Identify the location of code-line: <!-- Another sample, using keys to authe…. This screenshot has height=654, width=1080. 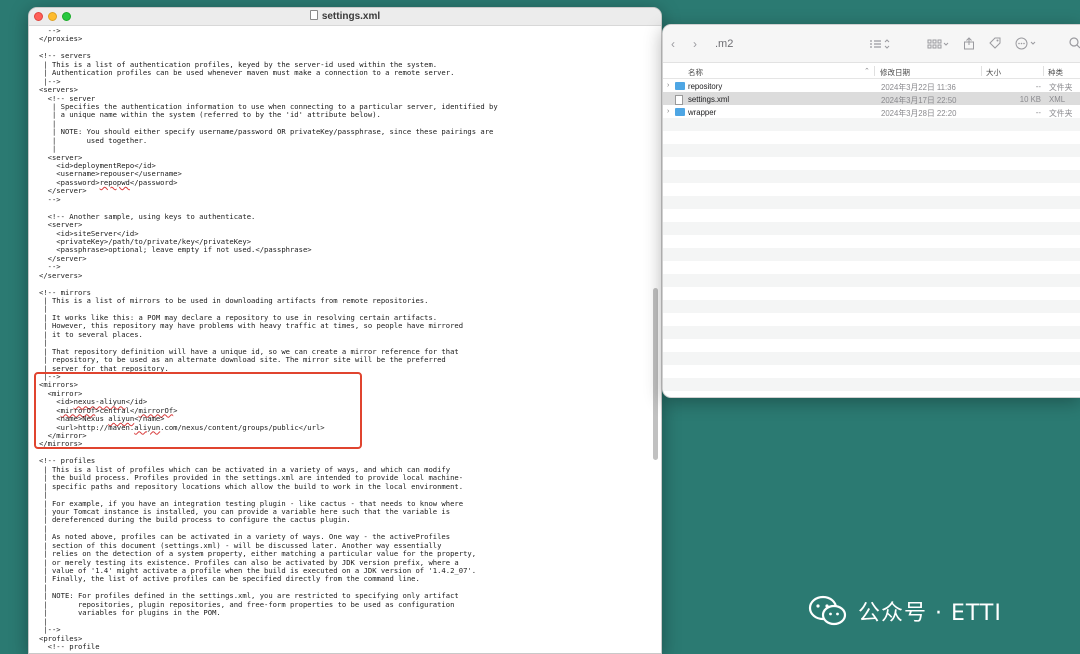
(147, 216).